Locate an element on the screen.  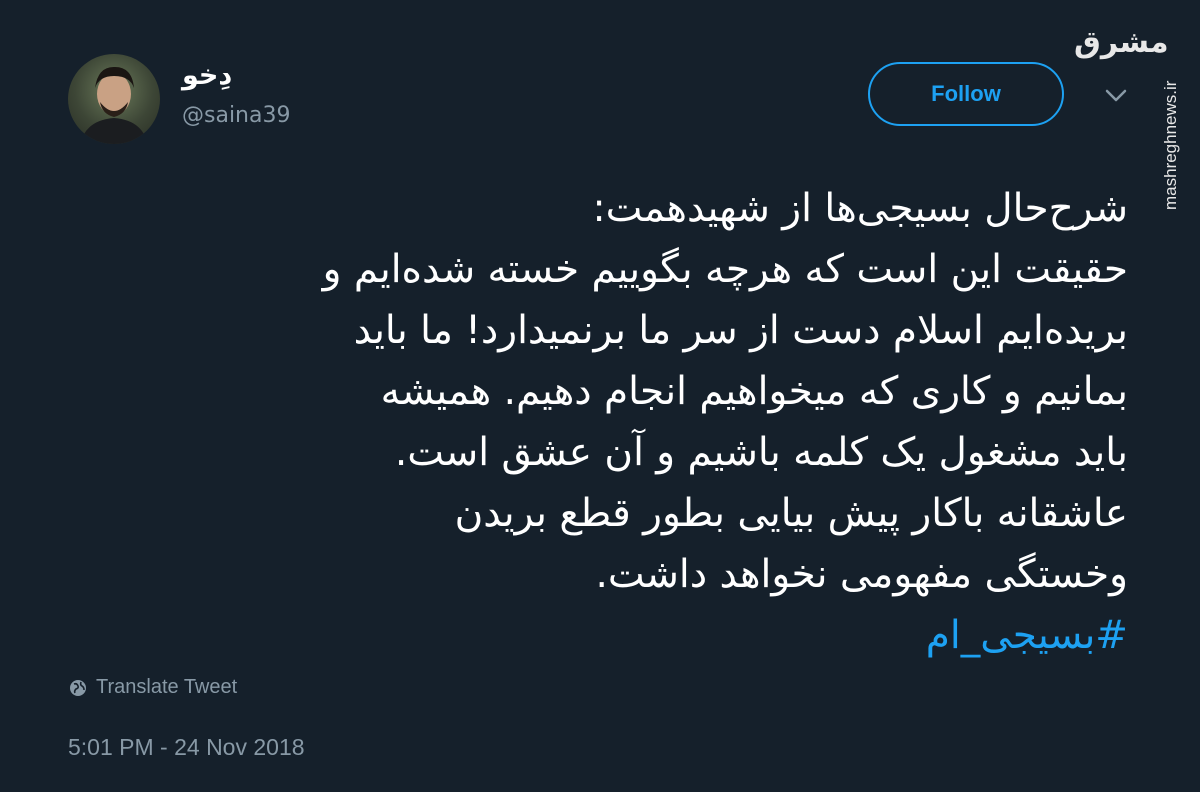
translate-tweet-link: Translate Tweet is located at coordinates (152, 687).